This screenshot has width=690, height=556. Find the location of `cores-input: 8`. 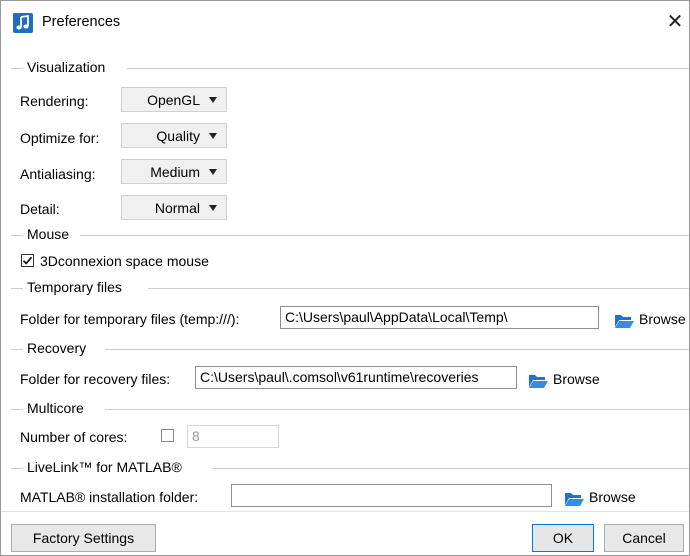

cores-input: 8 is located at coordinates (233, 436).